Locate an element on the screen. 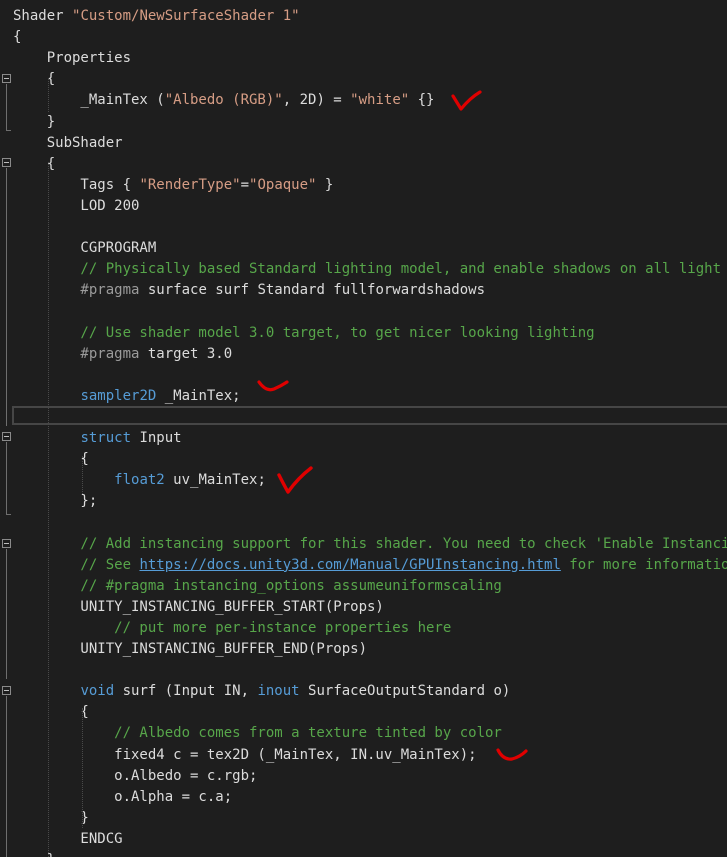 This screenshot has height=857, width=727. code-token: target 3.0 is located at coordinates (186, 353).